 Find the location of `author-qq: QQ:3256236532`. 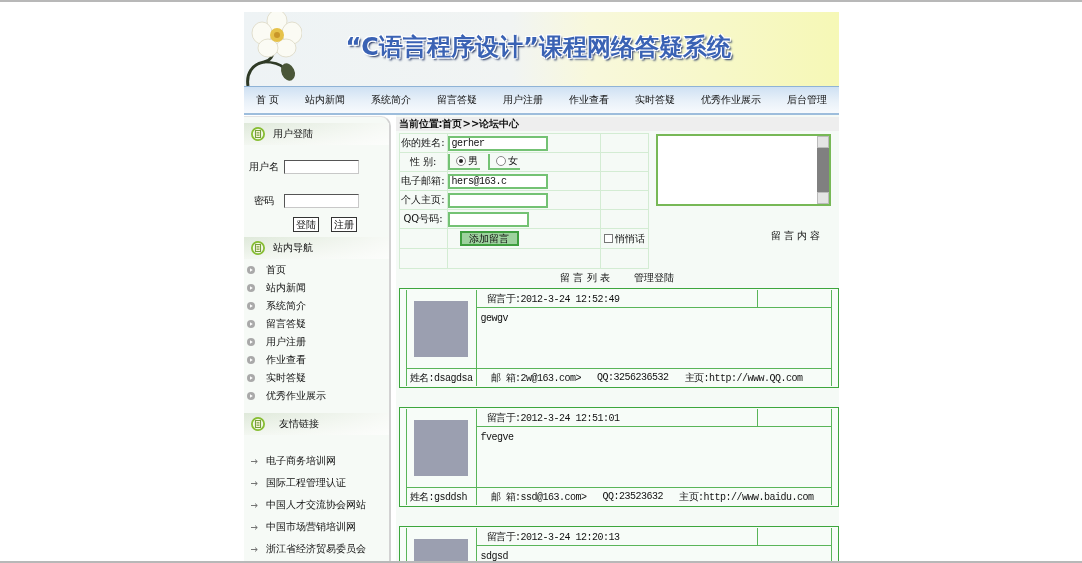

author-qq: QQ:3256236532 is located at coordinates (633, 377).